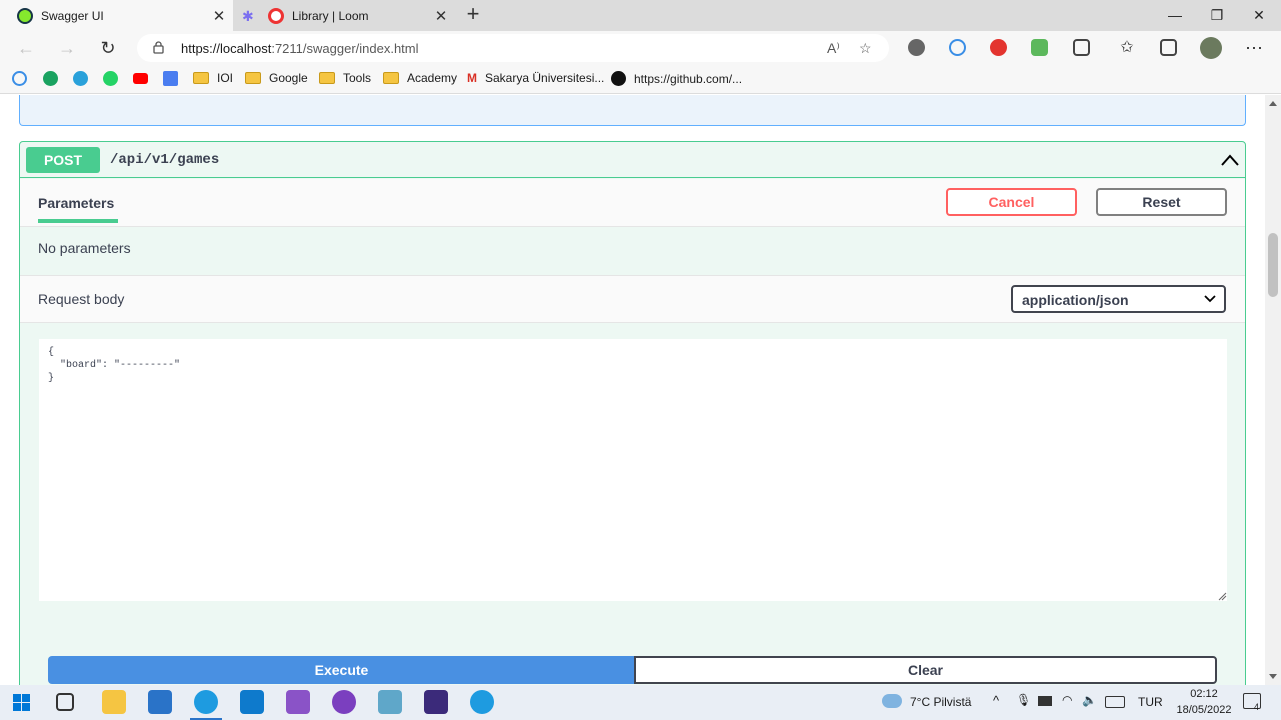 The height and width of the screenshot is (720, 1281). What do you see at coordinates (632, 110) in the screenshot?
I see `previous-operation-block` at bounding box center [632, 110].